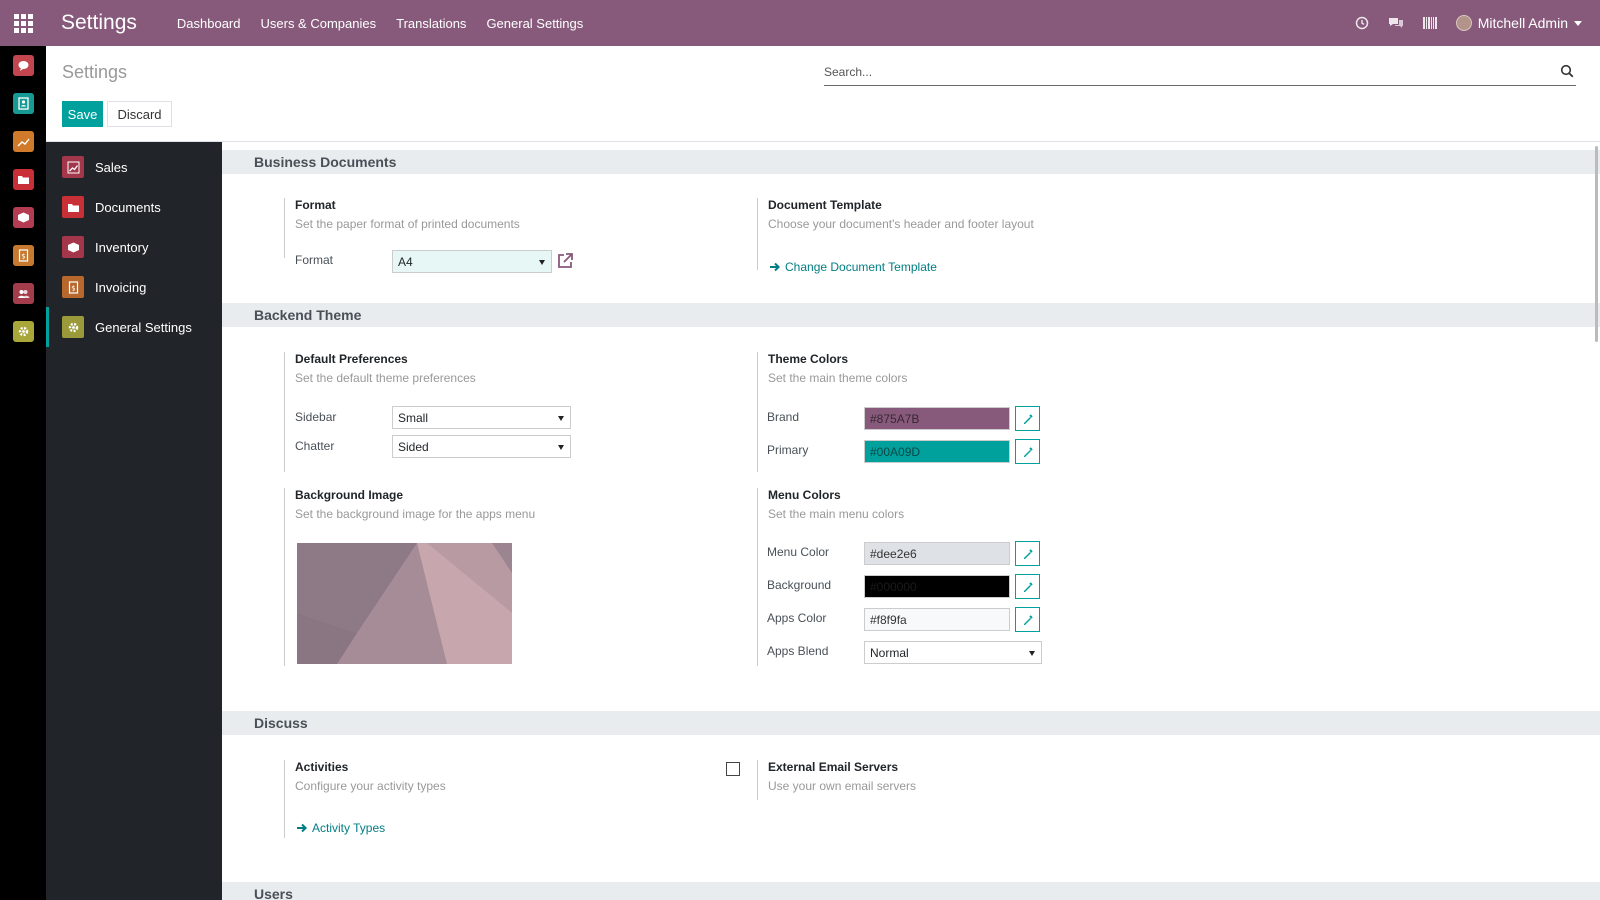 This screenshot has width=1600, height=900. I want to click on apps-color-picker-button, so click(1027, 619).